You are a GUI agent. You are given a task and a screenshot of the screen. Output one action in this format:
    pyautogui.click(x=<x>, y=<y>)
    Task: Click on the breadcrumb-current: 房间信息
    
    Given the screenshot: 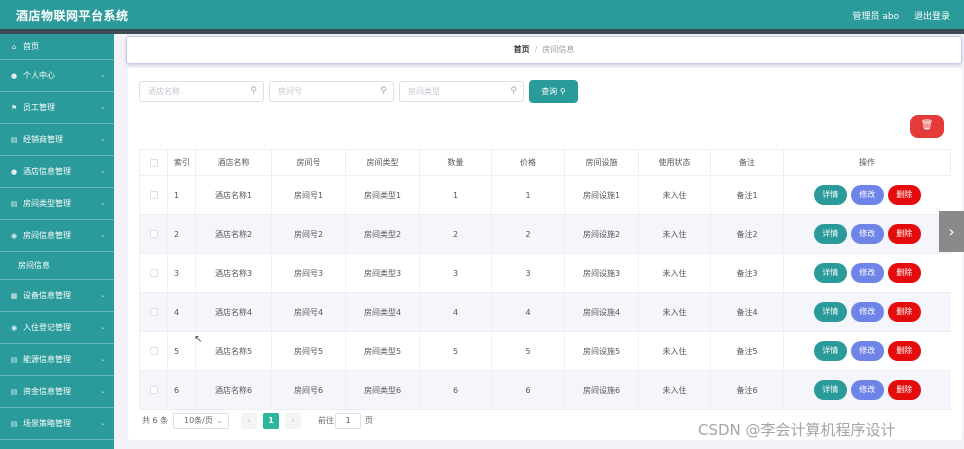 What is the action you would take?
    pyautogui.click(x=558, y=49)
    